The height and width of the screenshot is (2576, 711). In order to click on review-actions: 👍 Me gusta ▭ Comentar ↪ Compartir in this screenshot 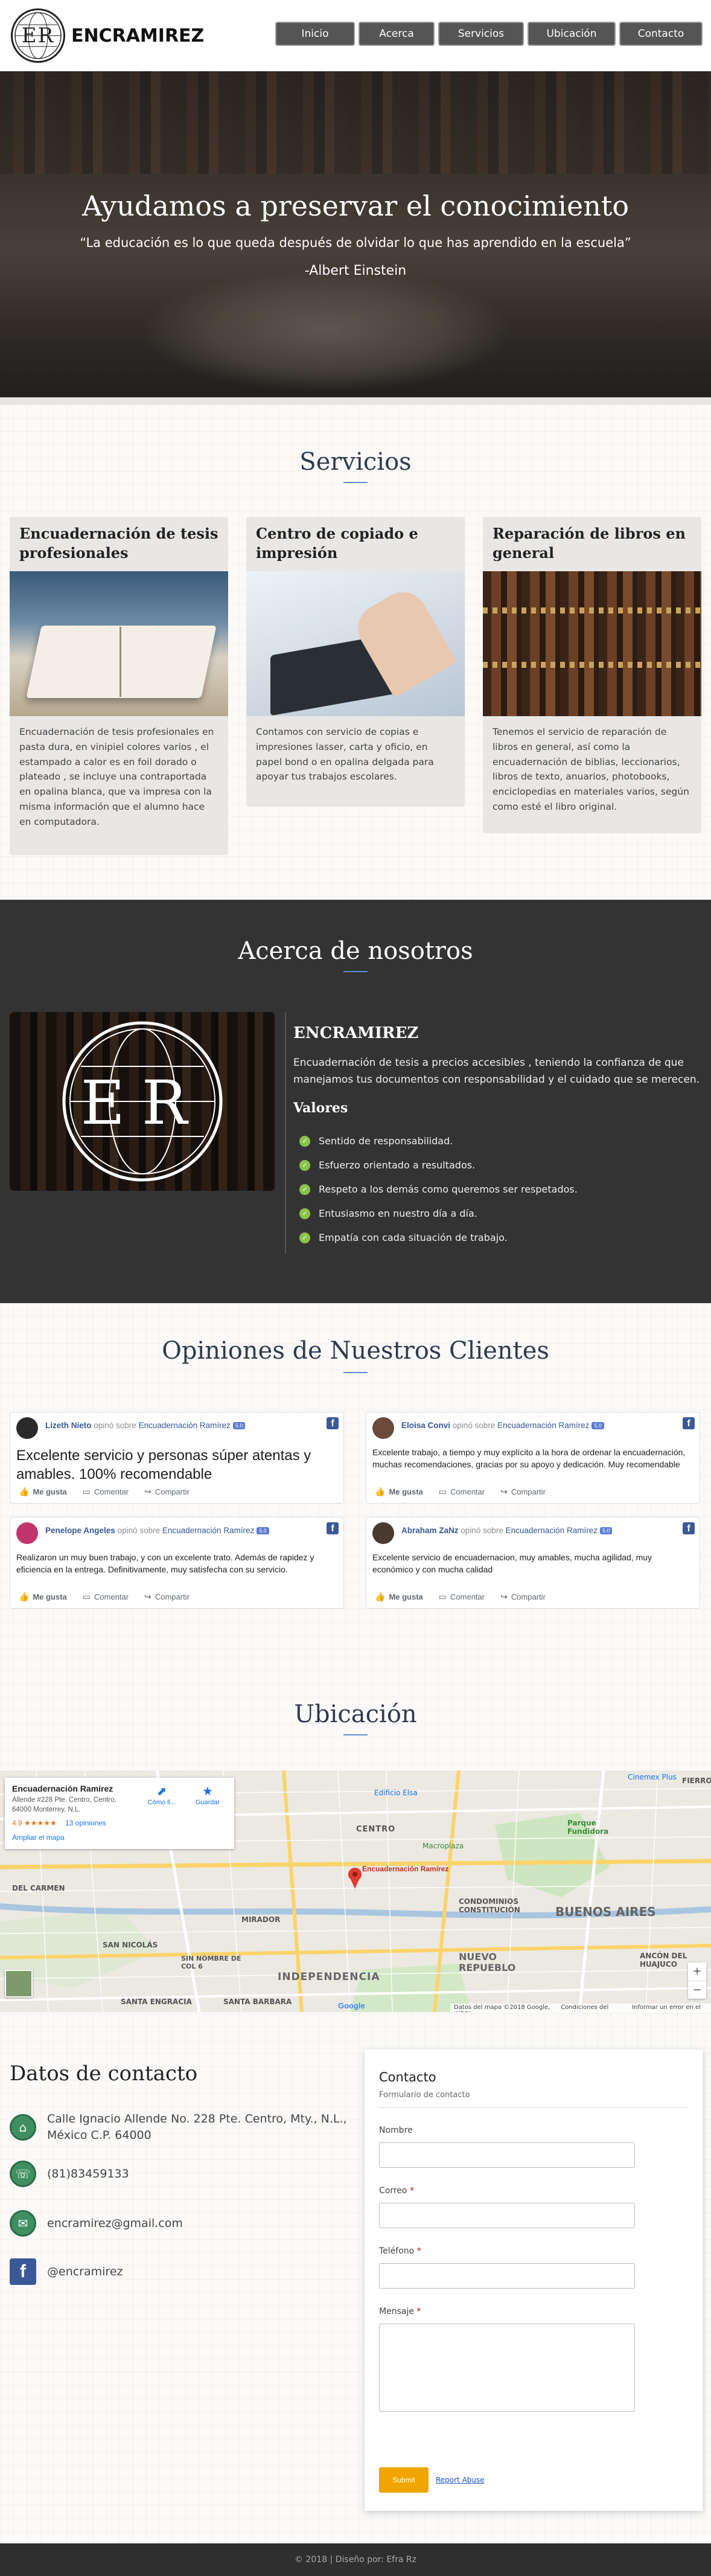, I will do `click(104, 1597)`.